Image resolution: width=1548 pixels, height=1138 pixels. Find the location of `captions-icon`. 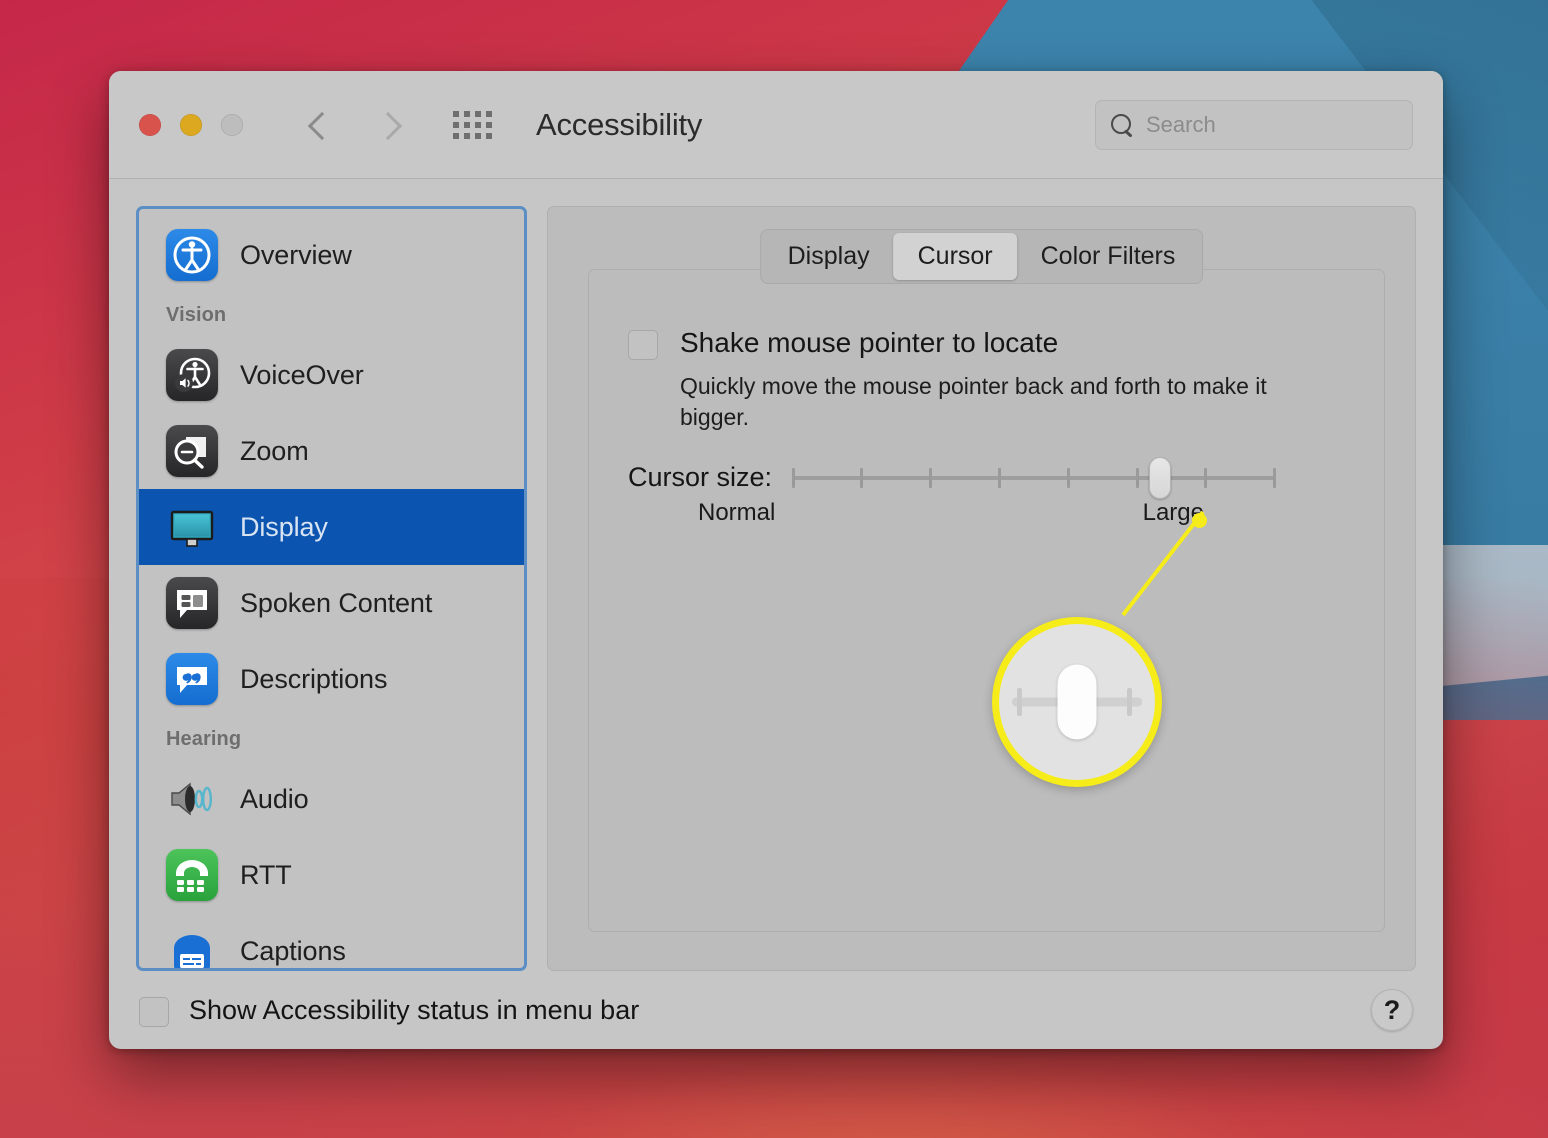

captions-icon is located at coordinates (192, 946).